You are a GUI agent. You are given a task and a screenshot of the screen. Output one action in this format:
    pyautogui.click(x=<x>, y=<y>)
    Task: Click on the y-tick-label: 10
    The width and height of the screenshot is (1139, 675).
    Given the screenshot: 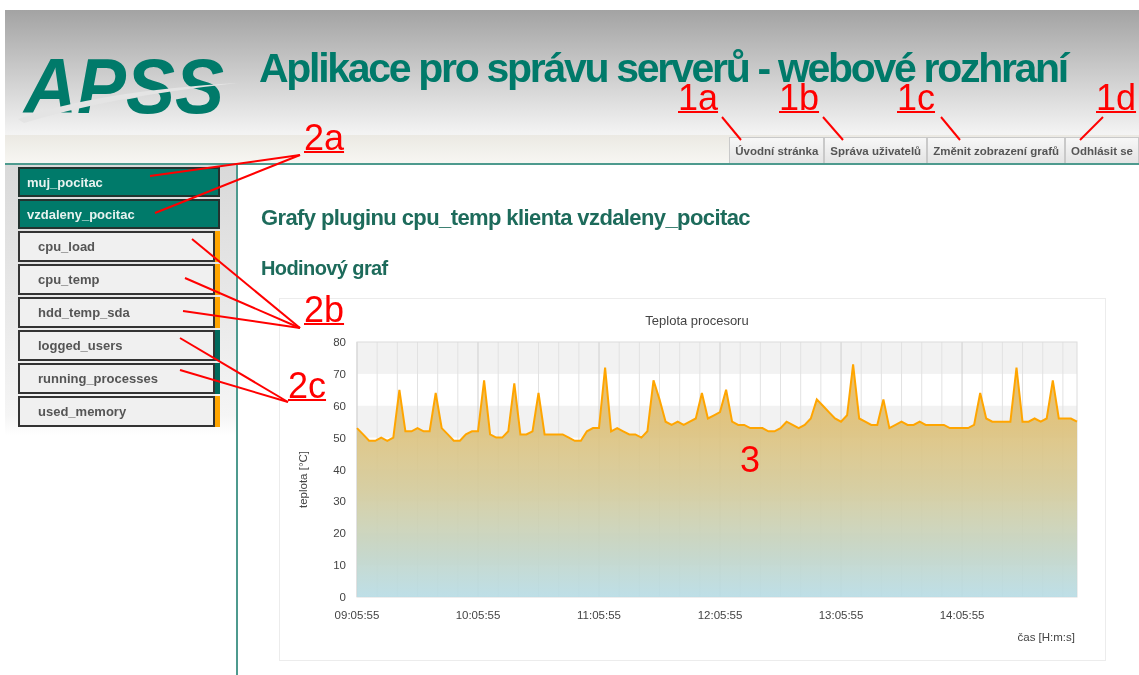 What is the action you would take?
    pyautogui.click(x=339, y=565)
    